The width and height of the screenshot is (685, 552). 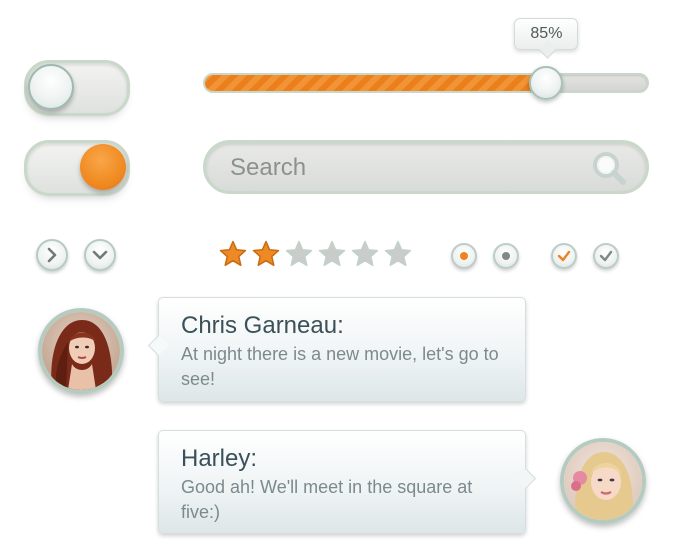 I want to click on chevron-right-button, so click(x=52, y=255).